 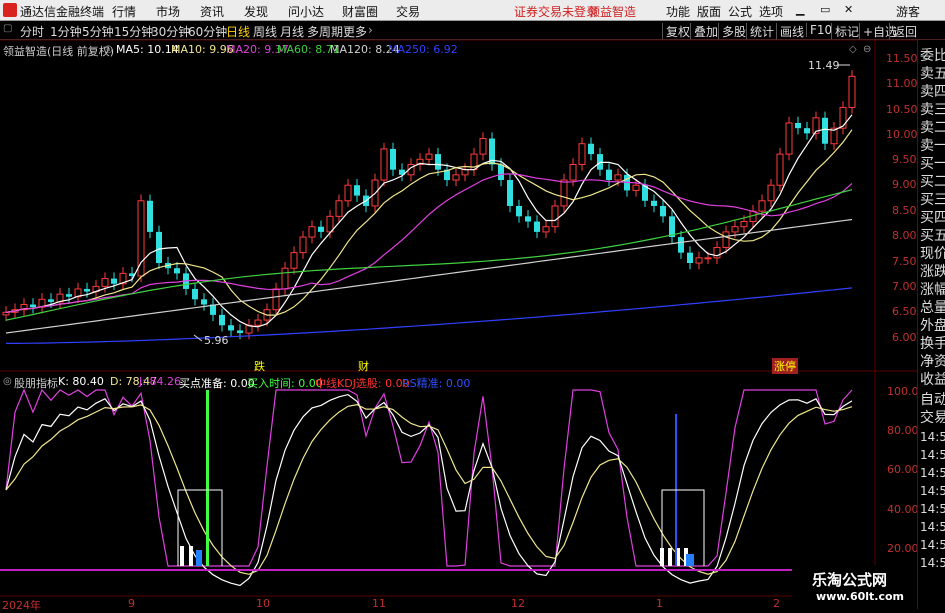 I want to click on side-item: 卖四, so click(x=932, y=92).